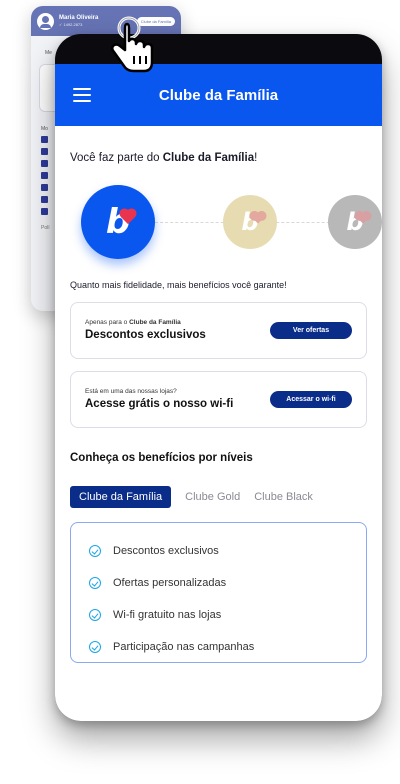  I want to click on offer-subtitle: Apenas para o Clube da Família, so click(133, 322).